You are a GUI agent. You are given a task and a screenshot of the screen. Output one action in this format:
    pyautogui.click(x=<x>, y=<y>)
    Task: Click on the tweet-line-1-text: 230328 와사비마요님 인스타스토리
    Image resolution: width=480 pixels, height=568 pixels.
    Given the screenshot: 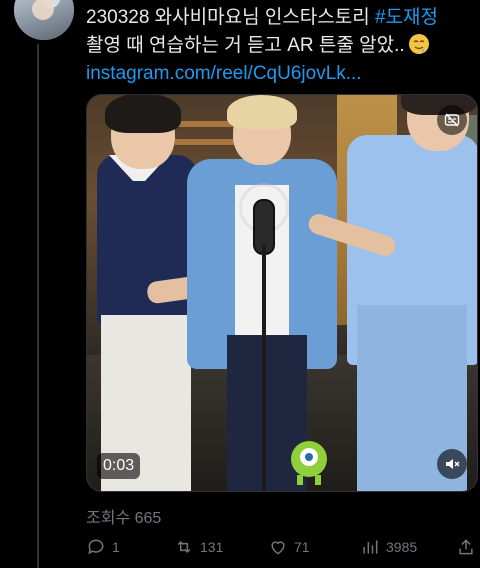 What is the action you would take?
    pyautogui.click(x=230, y=17)
    